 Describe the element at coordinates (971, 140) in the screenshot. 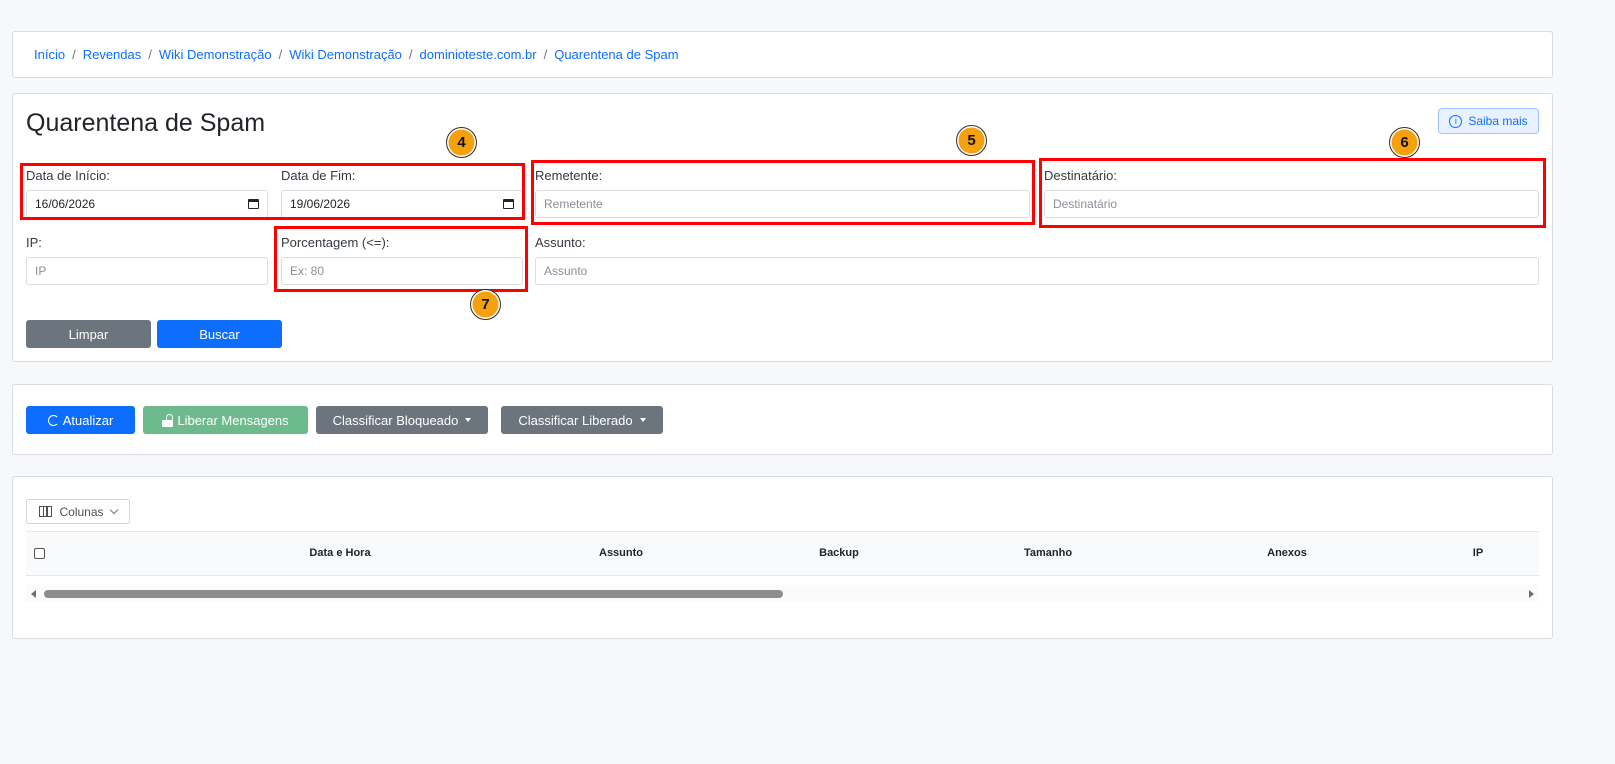

I see `annotation-badge-5: 5` at that location.